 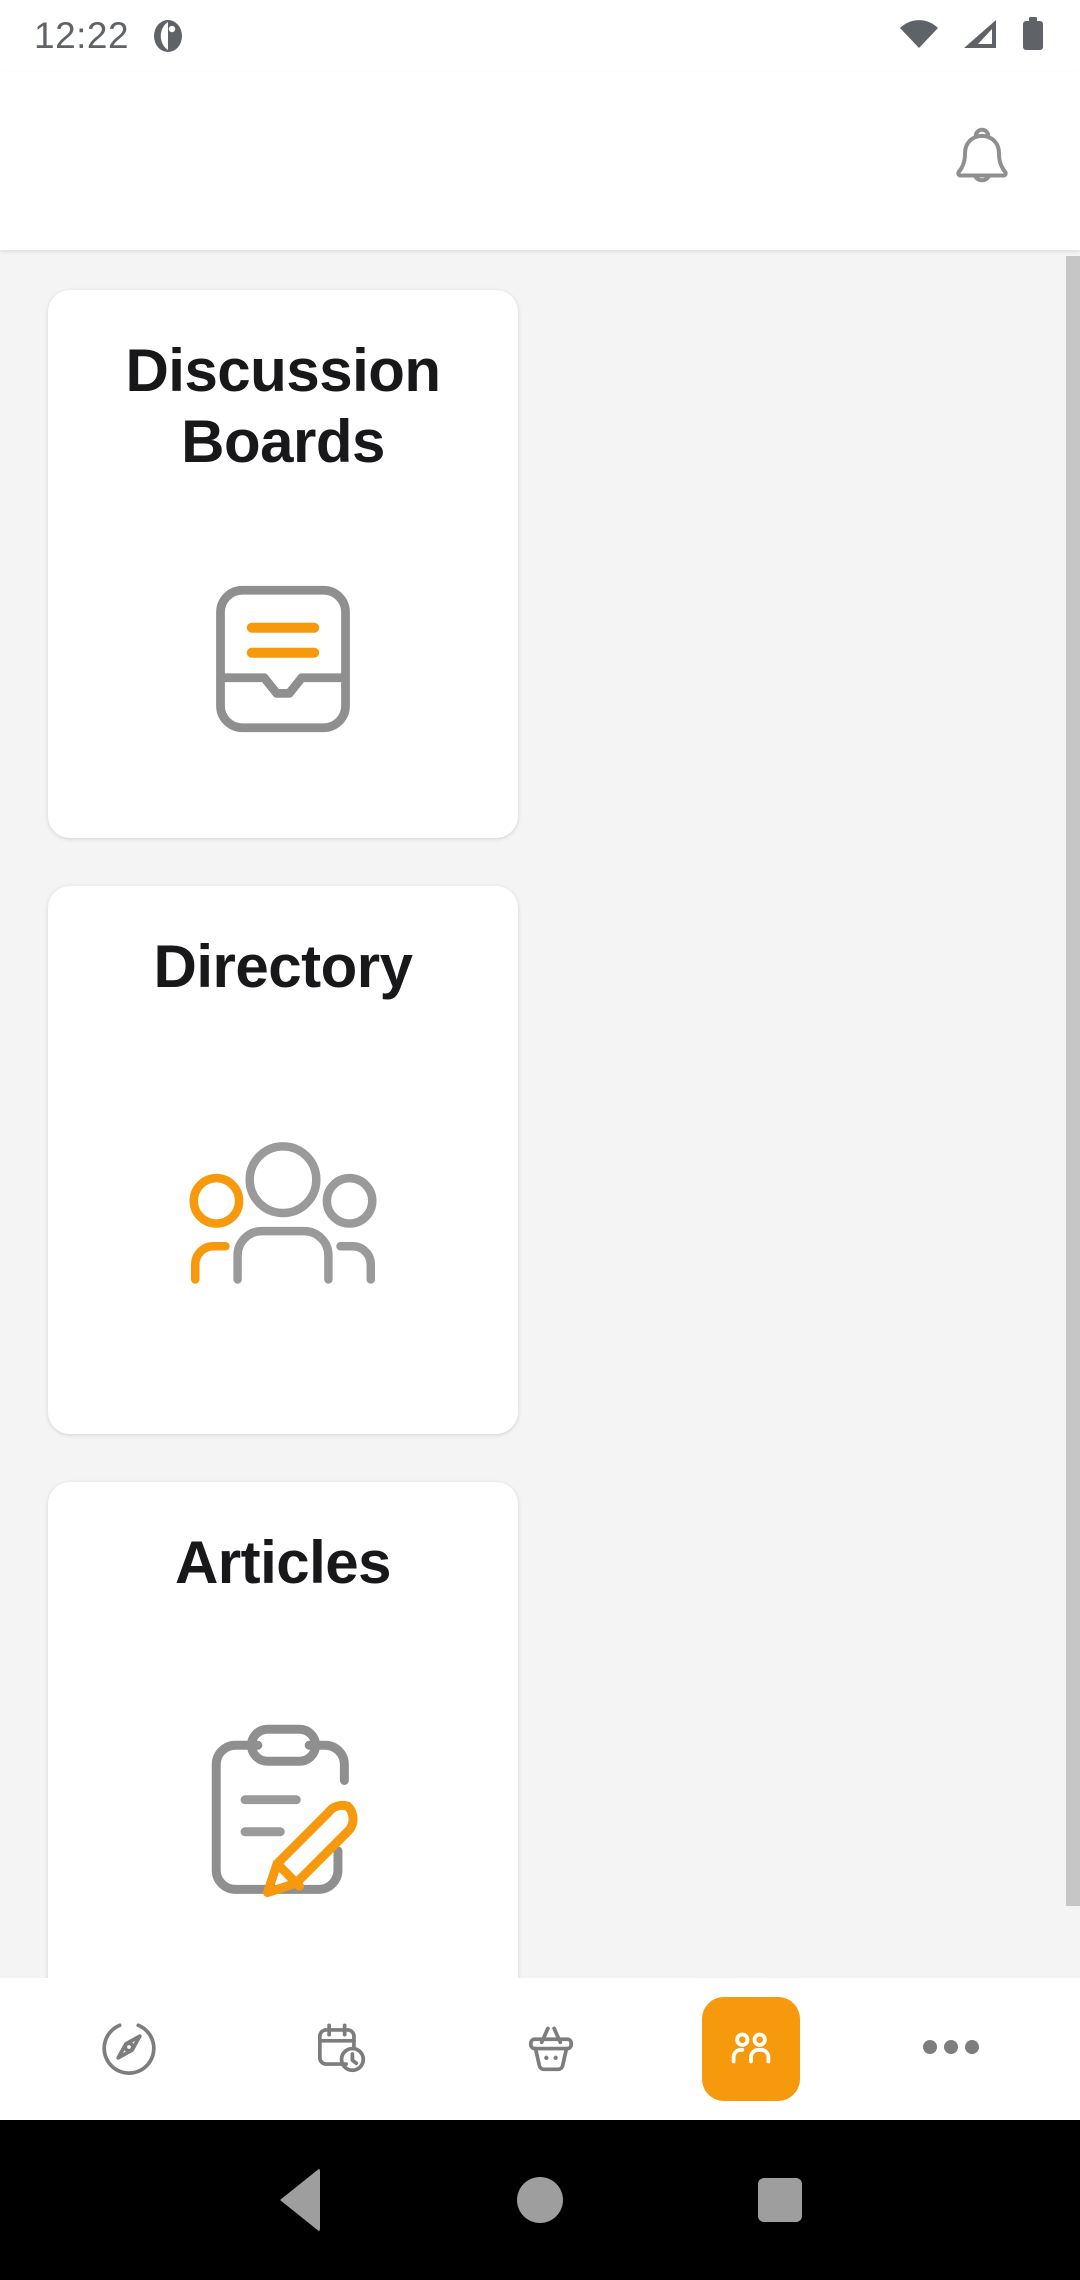 What do you see at coordinates (283, 1562) in the screenshot?
I see `card-title: Articles` at bounding box center [283, 1562].